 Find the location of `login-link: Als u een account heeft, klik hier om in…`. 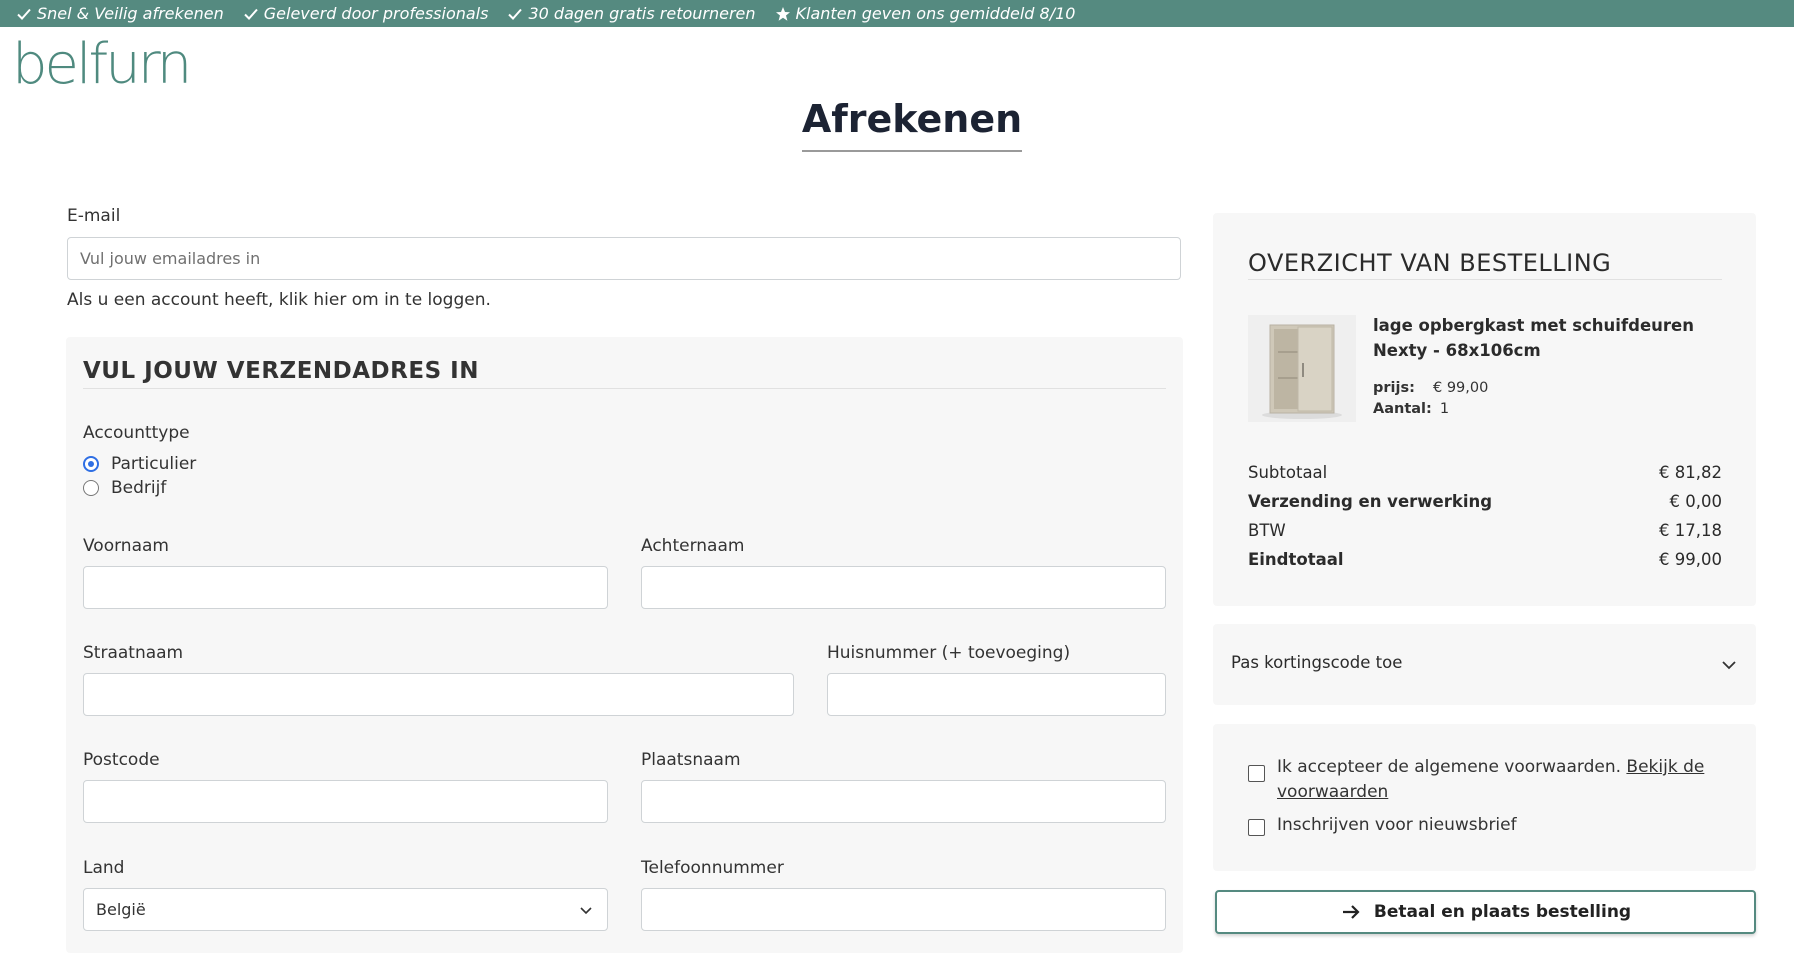

login-link: Als u een account heeft, klik hier om in… is located at coordinates (279, 300).